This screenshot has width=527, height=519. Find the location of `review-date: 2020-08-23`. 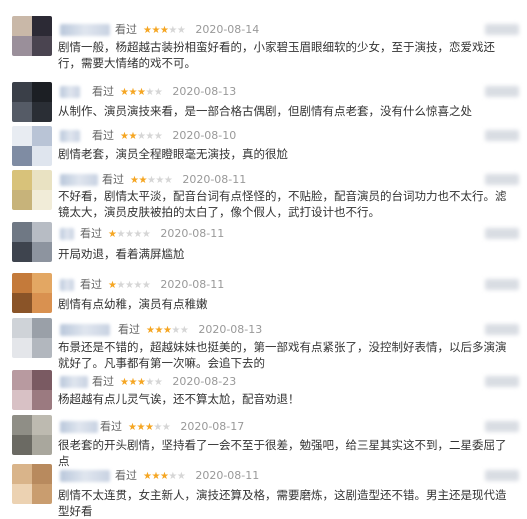

review-date: 2020-08-23 is located at coordinates (204, 381).